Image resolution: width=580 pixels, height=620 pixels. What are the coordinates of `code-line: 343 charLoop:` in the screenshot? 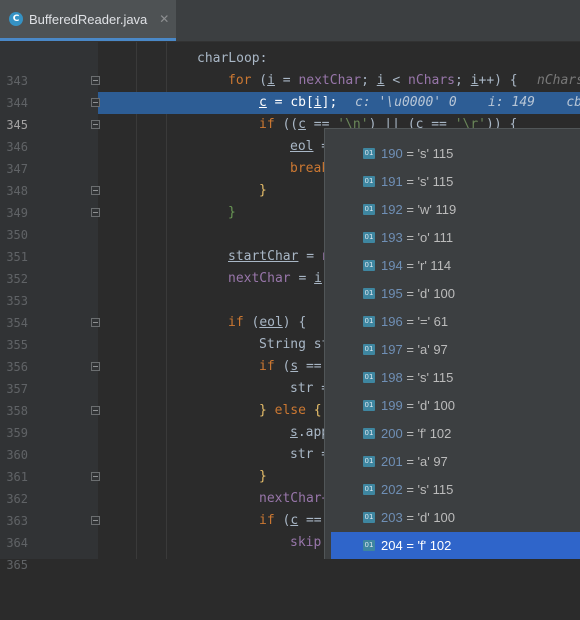 It's located at (290, 68).